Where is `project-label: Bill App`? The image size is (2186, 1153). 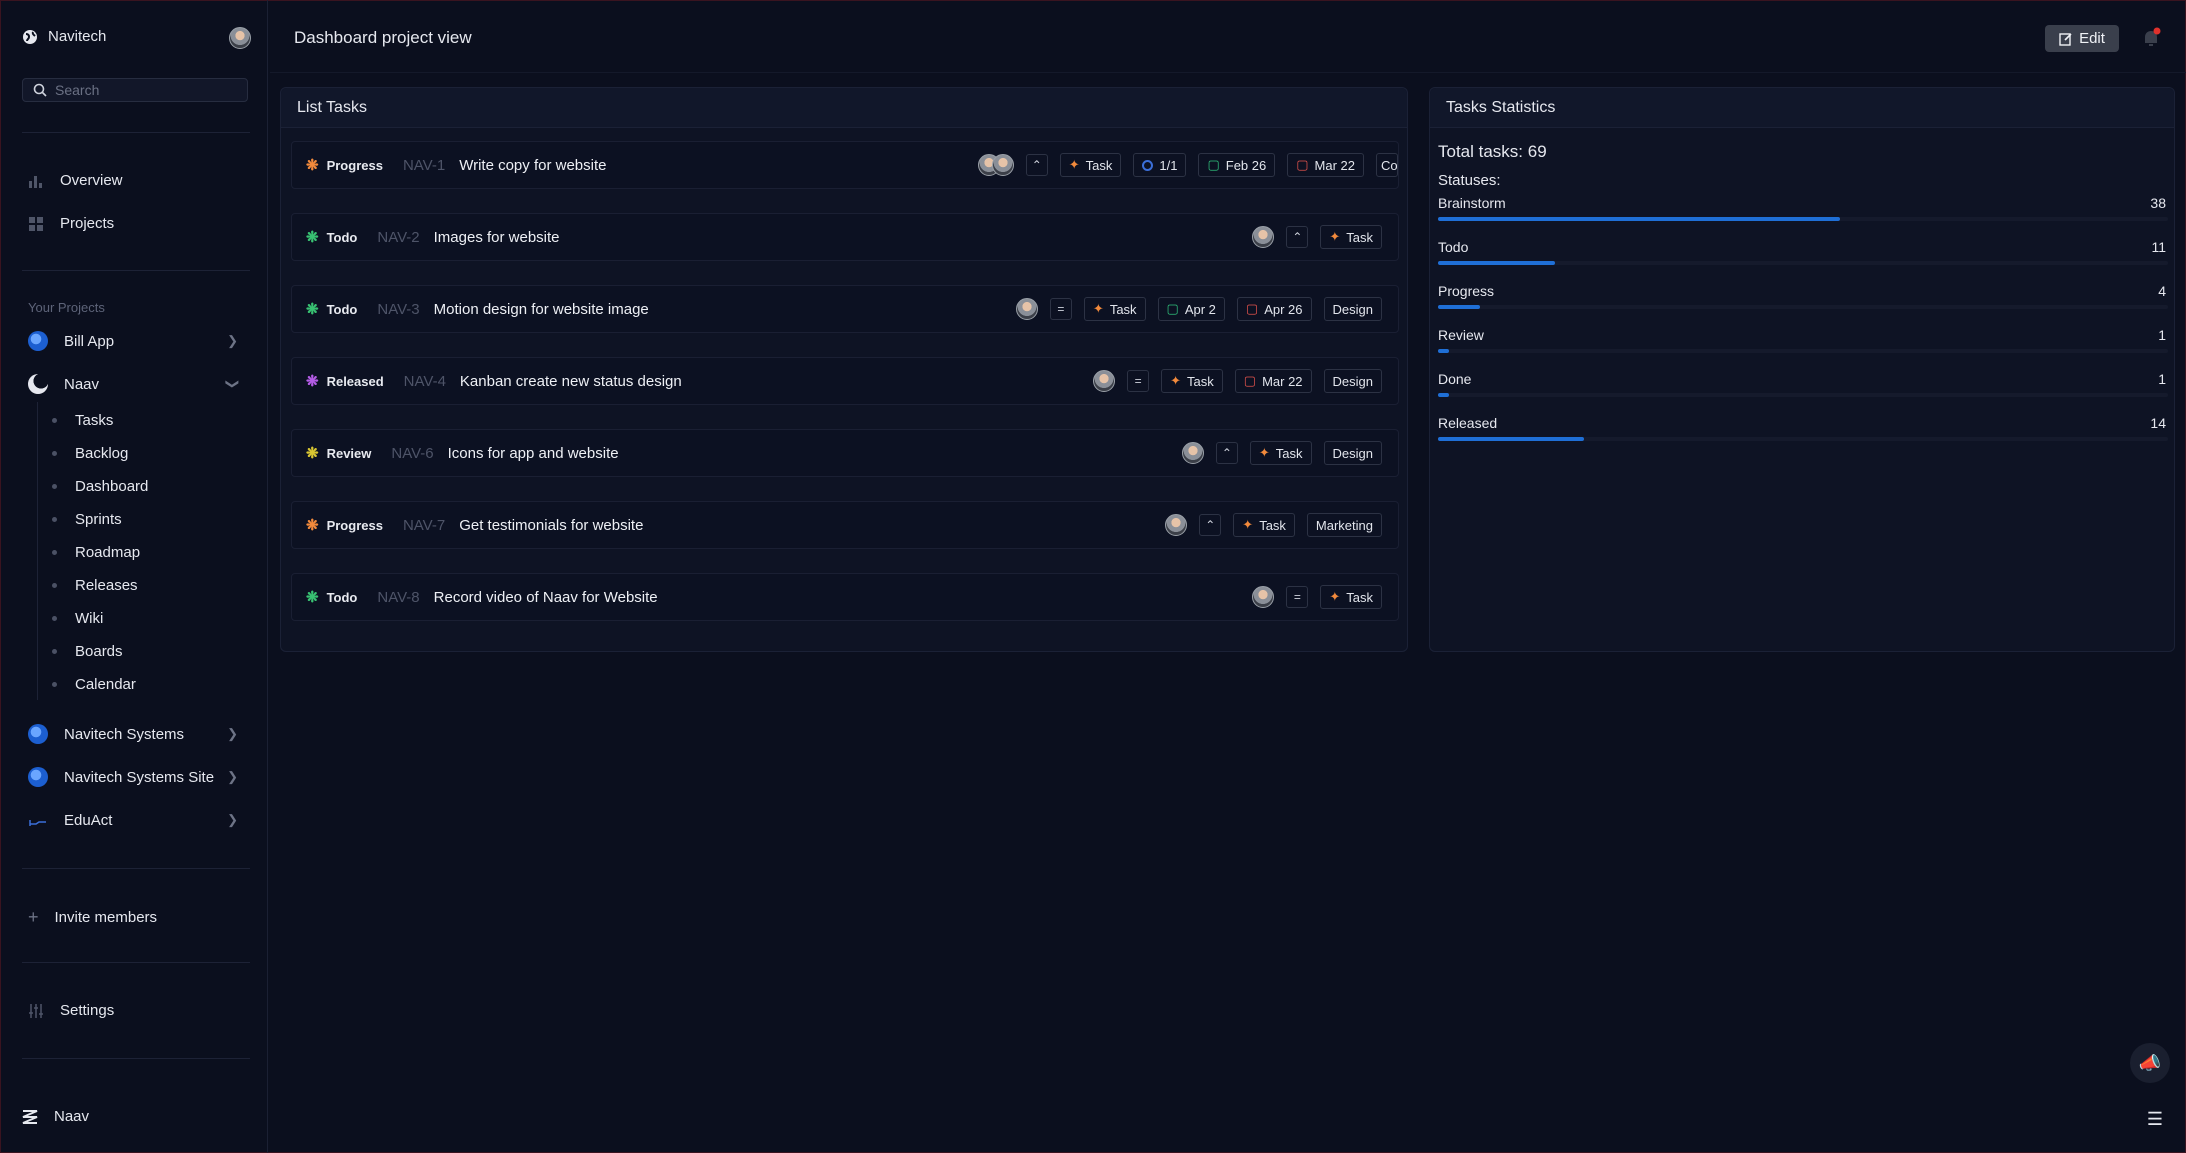 project-label: Bill App is located at coordinates (89, 341).